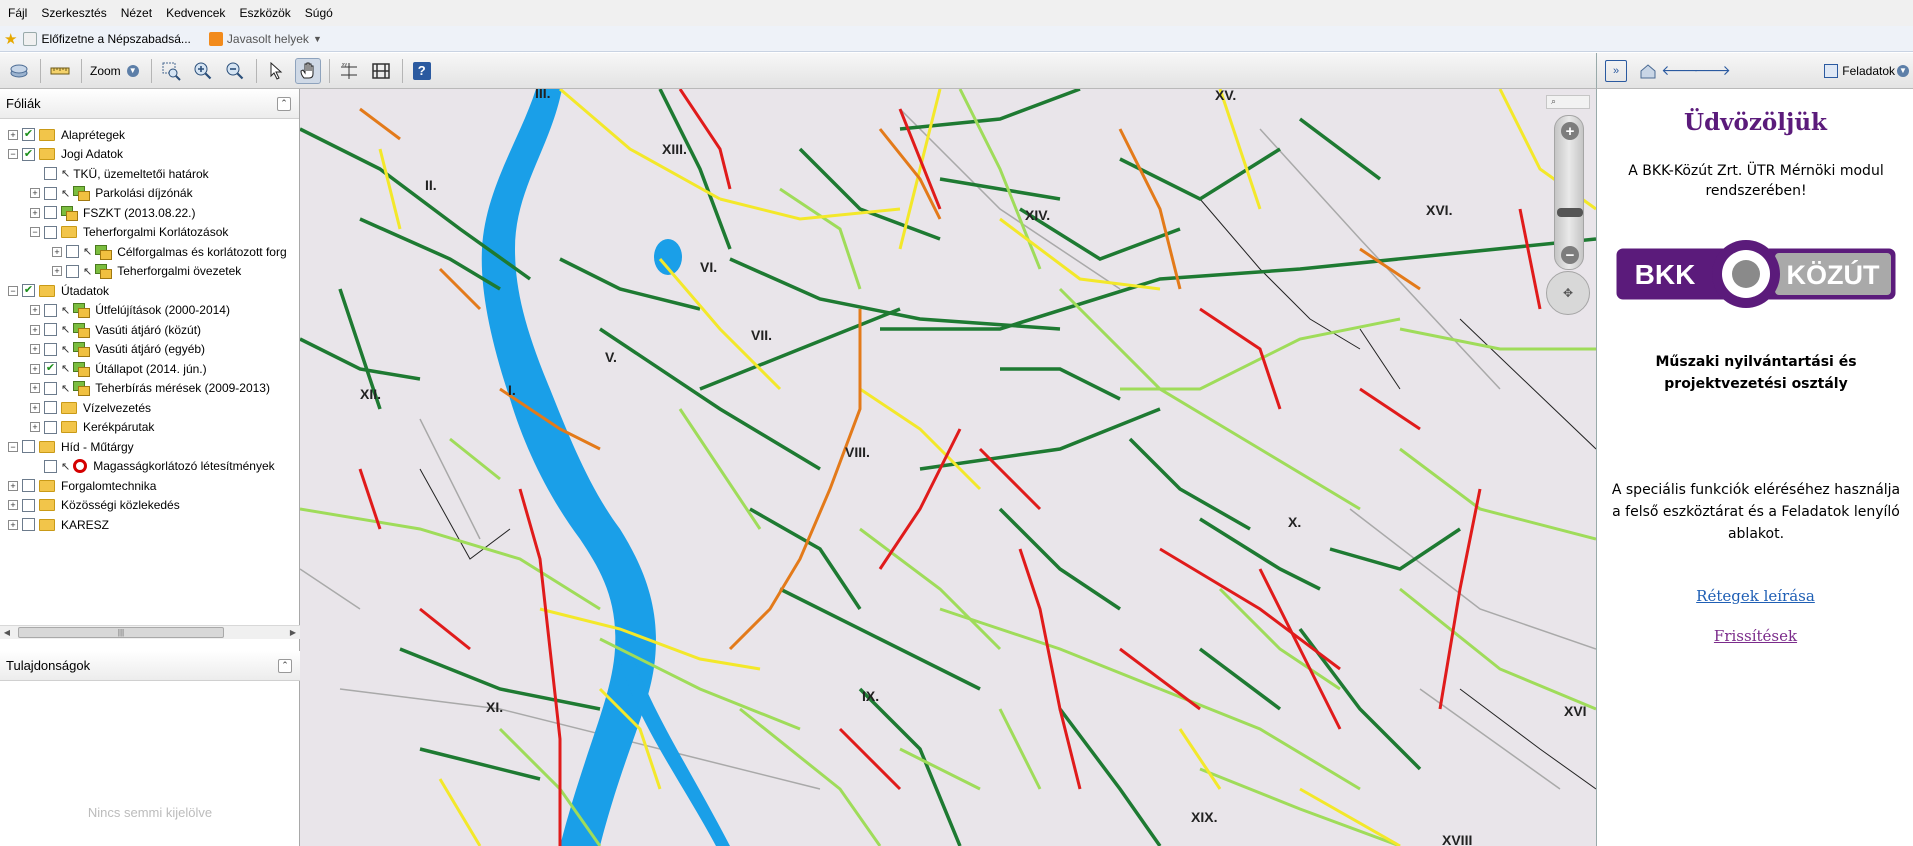 The height and width of the screenshot is (846, 1913). I want to click on home-icon, so click(1648, 71).